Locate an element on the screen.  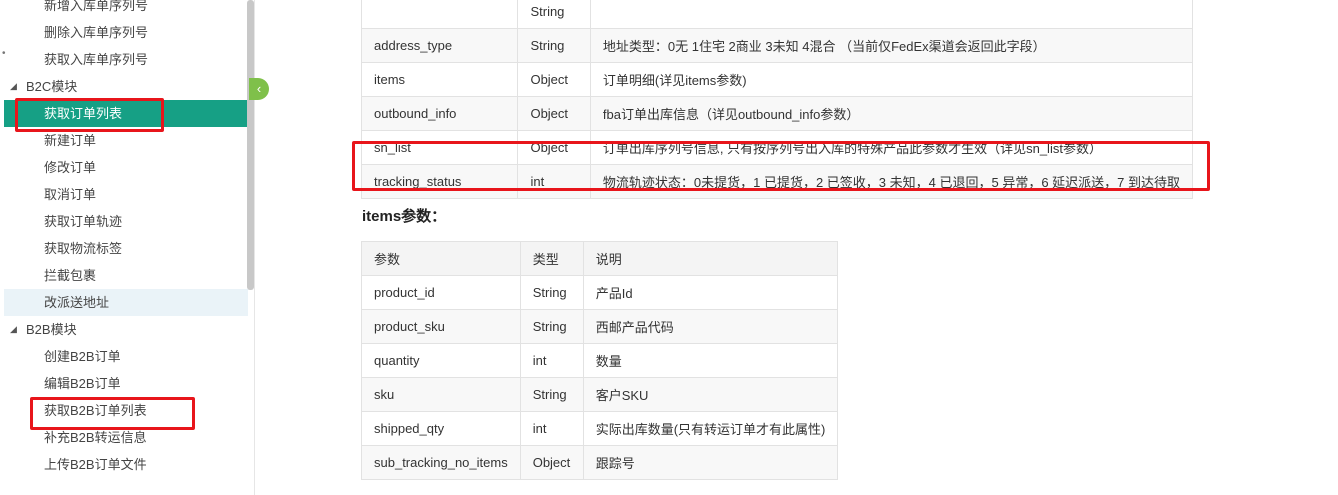
highlight-box-order-list is located at coordinates (89, 115).